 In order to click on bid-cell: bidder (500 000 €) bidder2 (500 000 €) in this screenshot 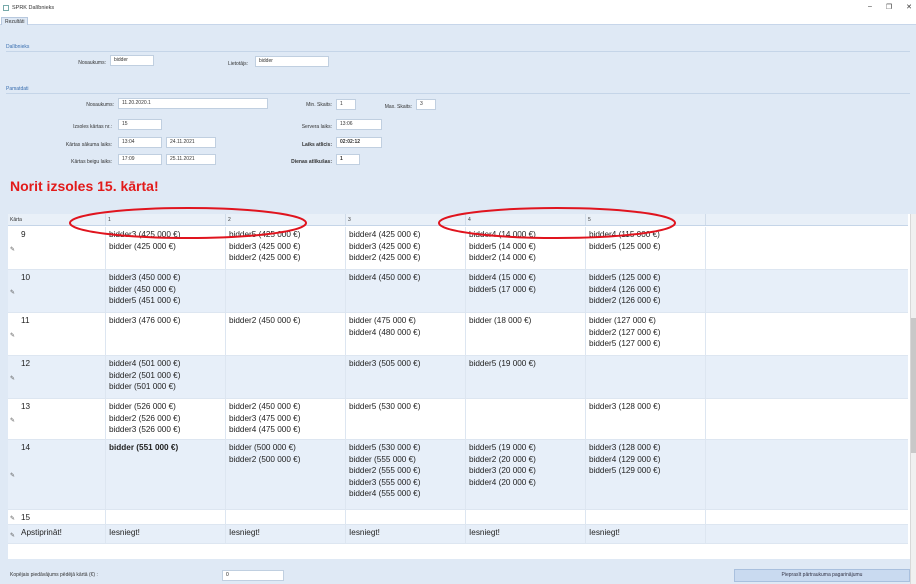, I will do `click(286, 474)`.